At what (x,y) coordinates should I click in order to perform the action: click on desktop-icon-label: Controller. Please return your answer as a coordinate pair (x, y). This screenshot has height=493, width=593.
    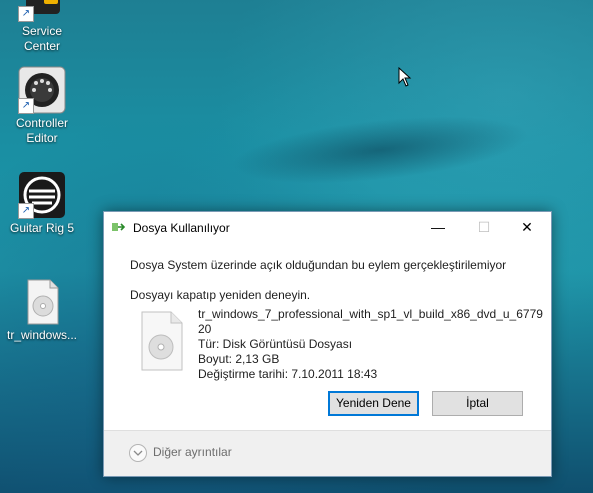
    Looking at the image, I should click on (42, 123).